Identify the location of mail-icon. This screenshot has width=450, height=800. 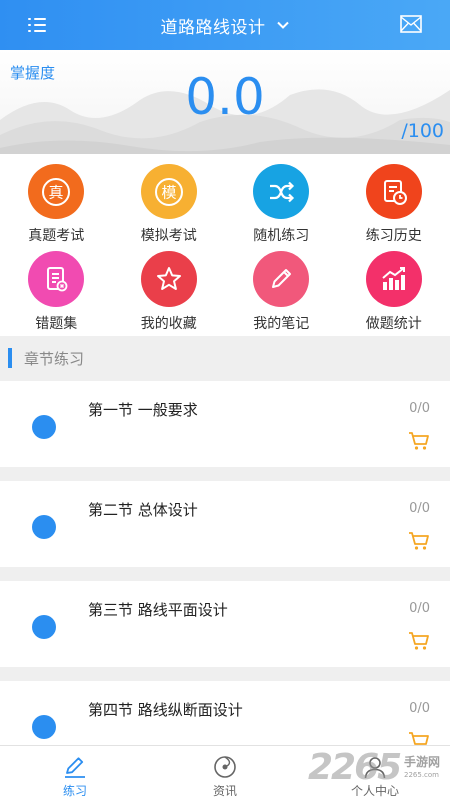
(411, 24).